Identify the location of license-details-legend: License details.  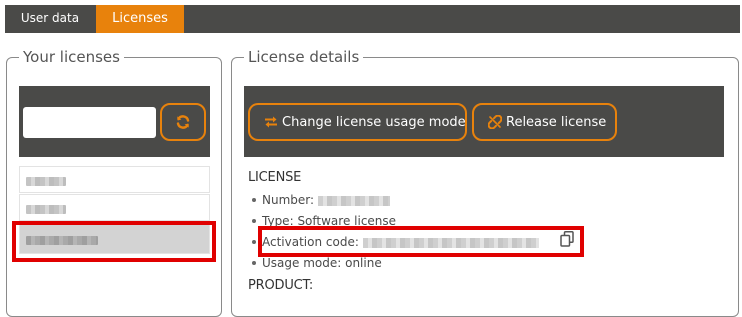
(304, 57).